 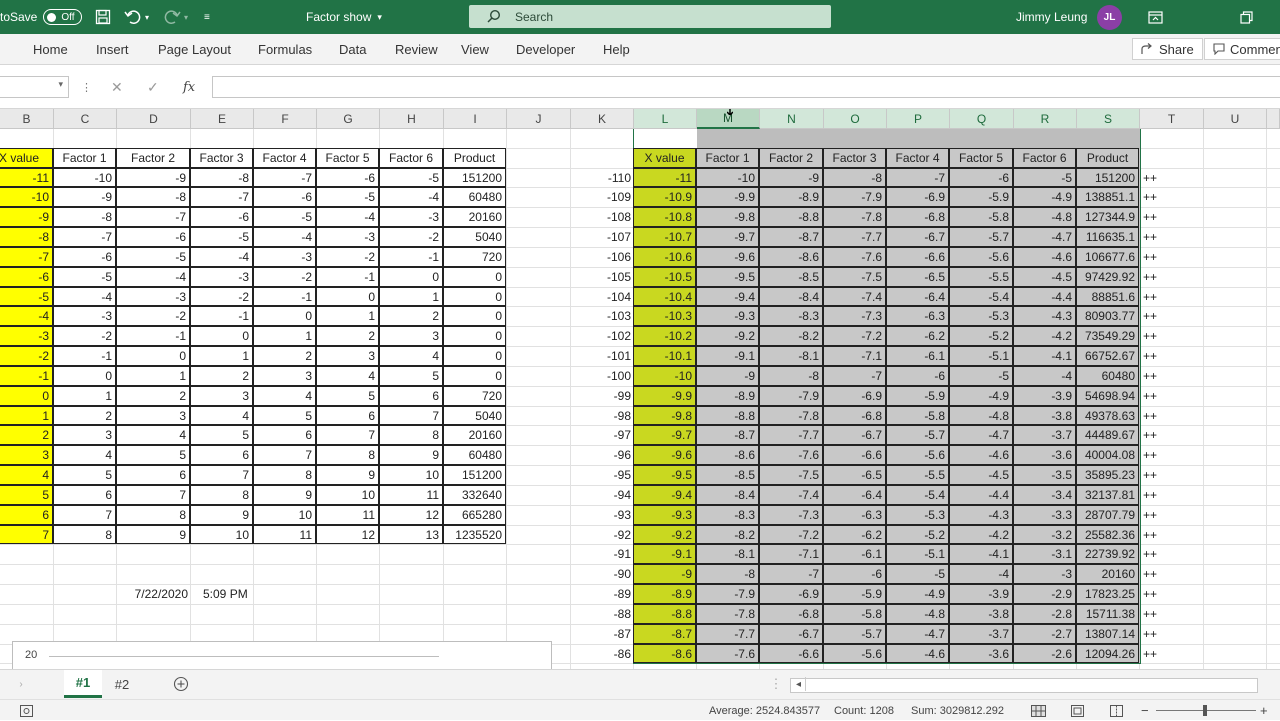 What do you see at coordinates (348, 119) in the screenshot?
I see `column-header-g: G` at bounding box center [348, 119].